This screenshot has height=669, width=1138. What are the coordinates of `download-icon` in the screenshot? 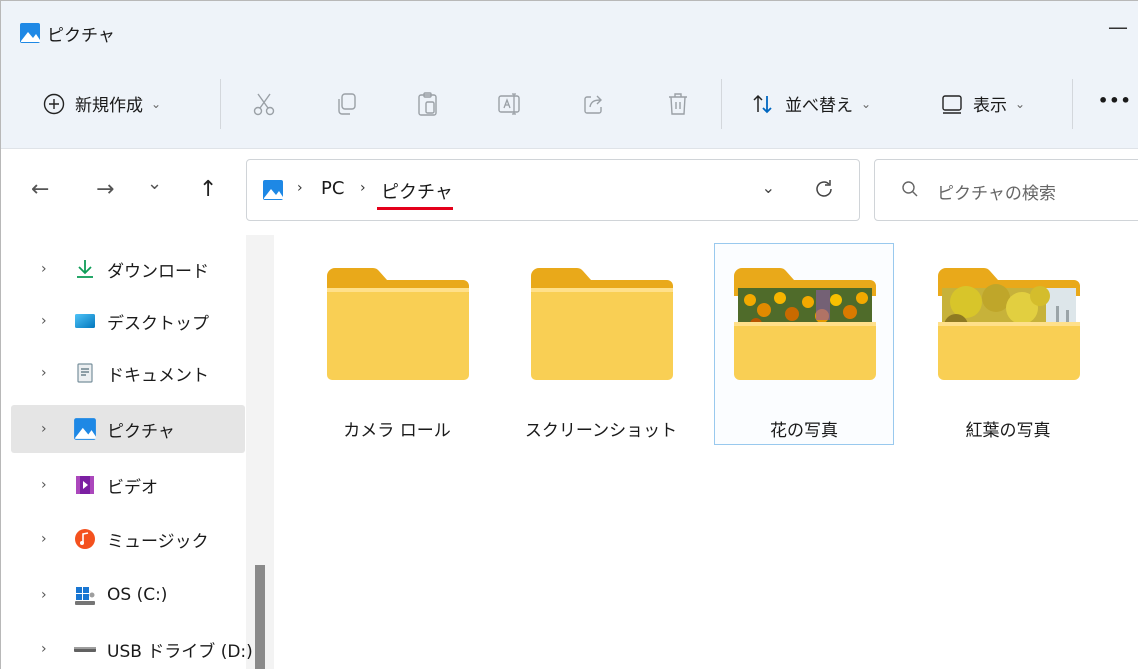 It's located at (85, 269).